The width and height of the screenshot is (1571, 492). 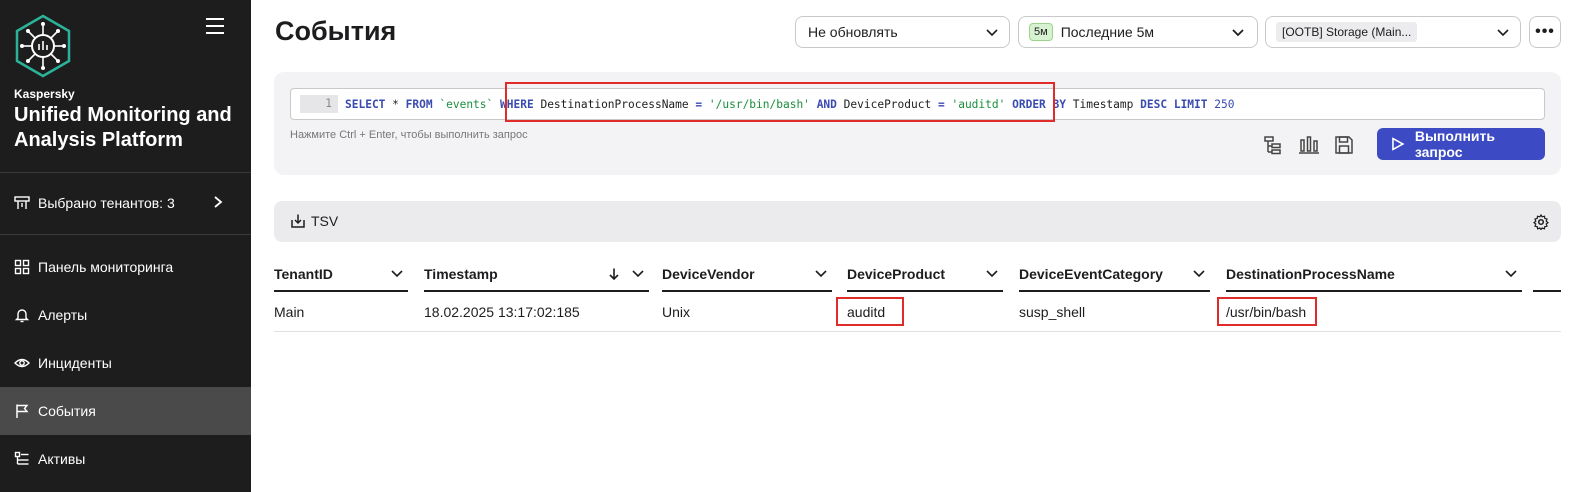 I want to click on hamburger-menu-icon, so click(x=218, y=28).